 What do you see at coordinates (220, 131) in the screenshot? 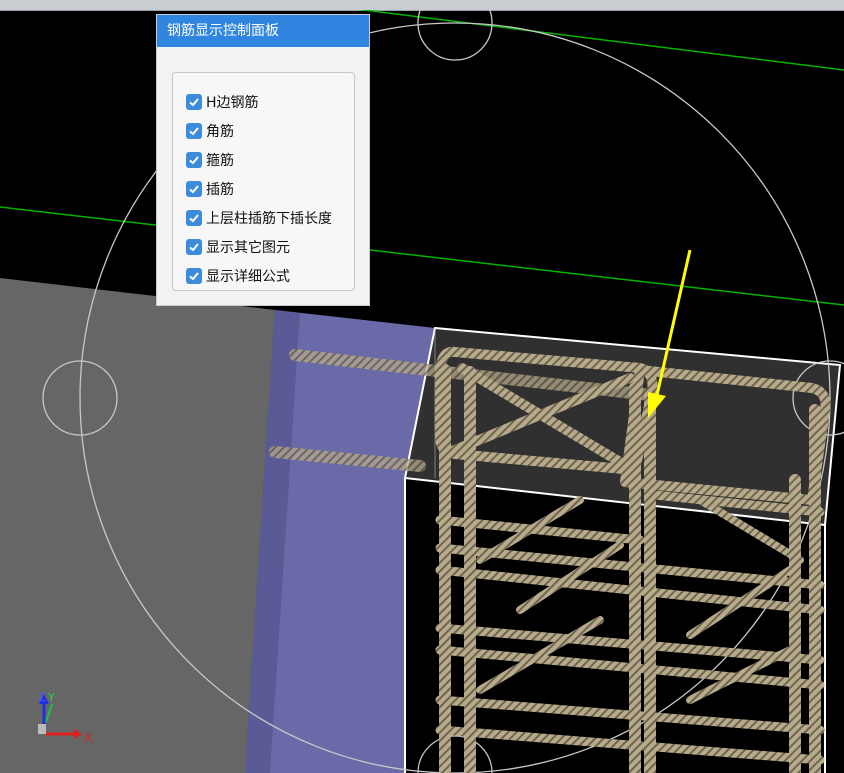
I see `option-label: 角筋` at bounding box center [220, 131].